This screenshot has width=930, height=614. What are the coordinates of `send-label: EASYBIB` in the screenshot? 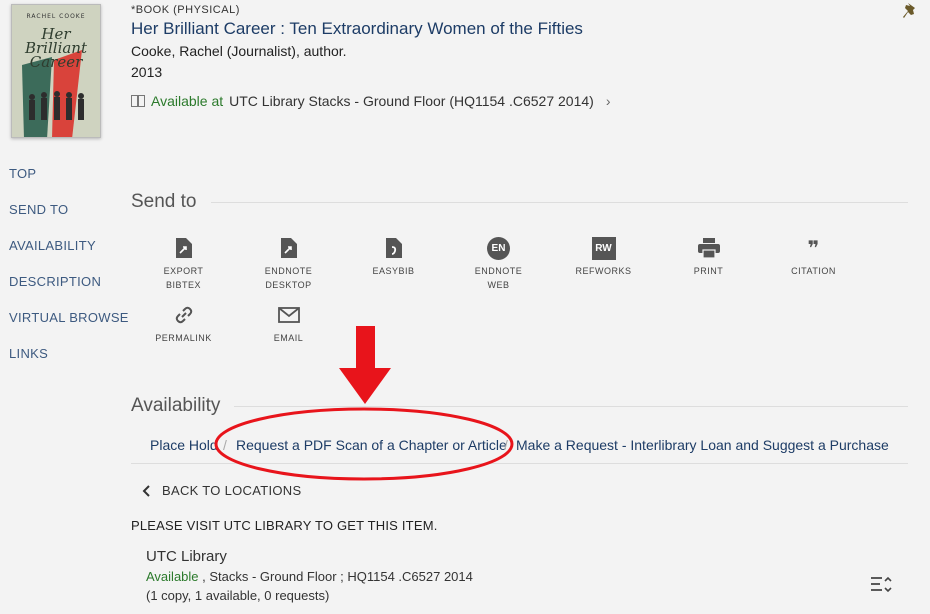 It's located at (393, 271).